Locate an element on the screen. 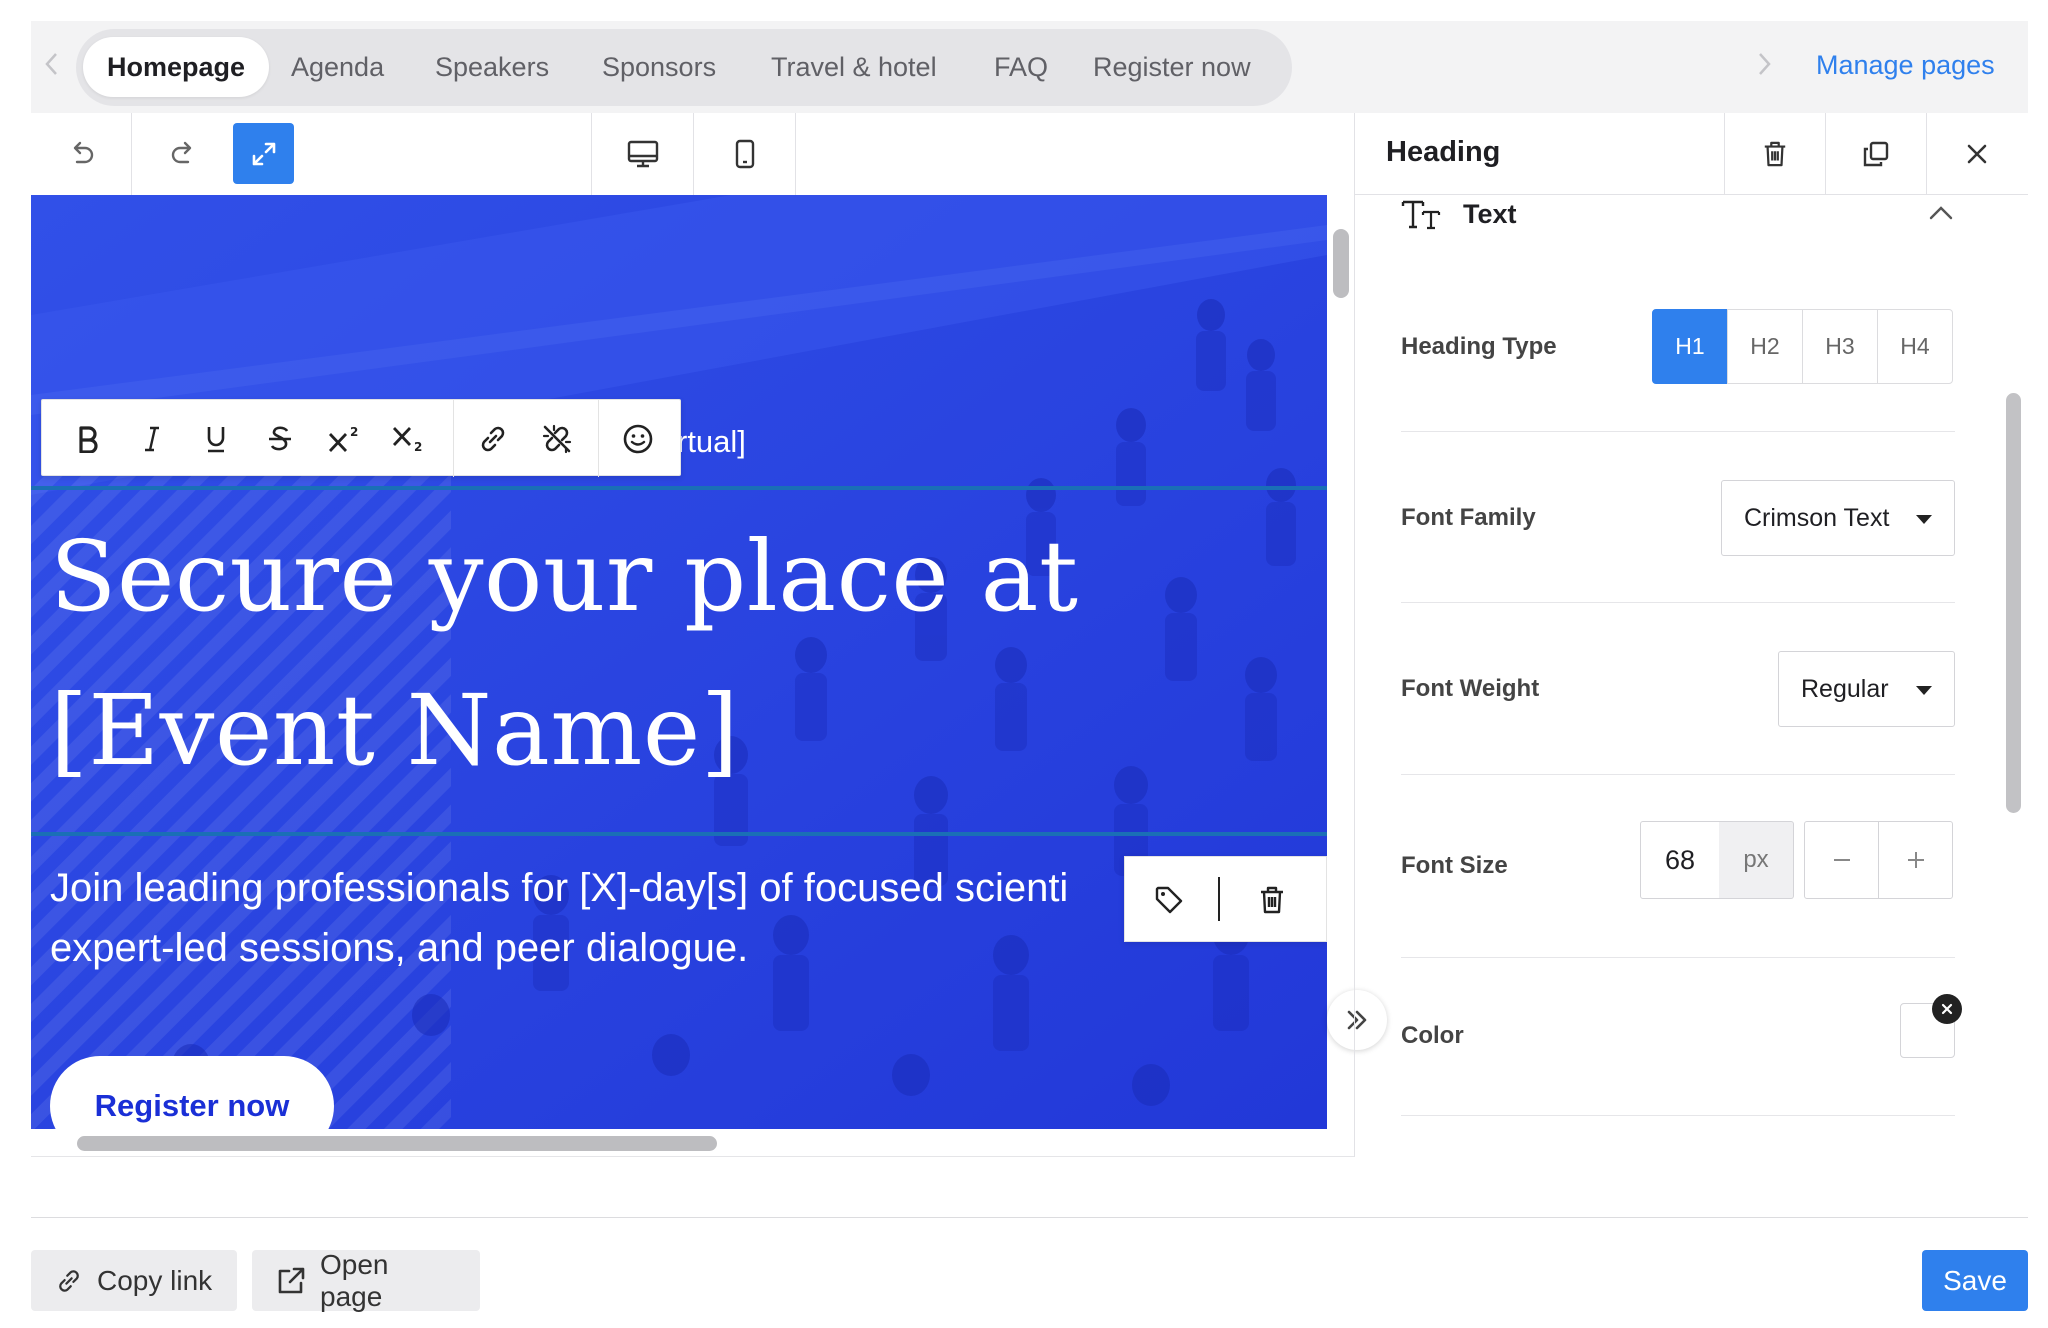 Image resolution: width=2048 pixels, height=1328 pixels. minus-icon is located at coordinates (1842, 860).